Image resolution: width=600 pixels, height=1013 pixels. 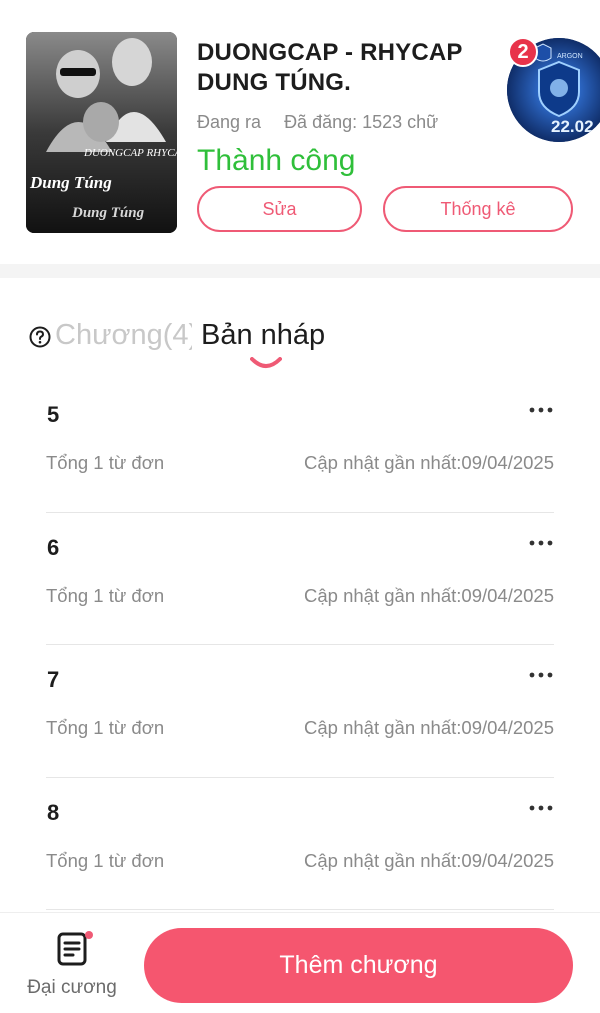 I want to click on outline-label: Đại cương, so click(x=72, y=987).